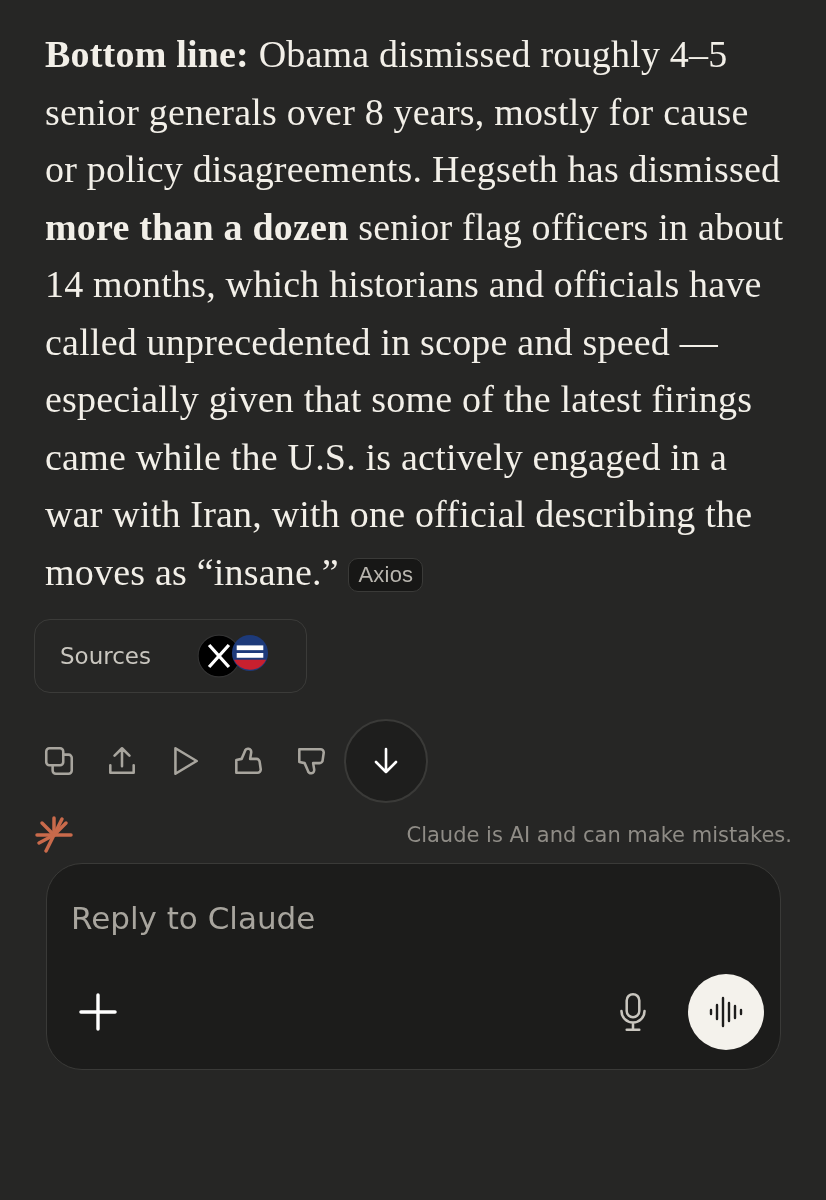 This screenshot has width=826, height=1200. What do you see at coordinates (386, 574) in the screenshot?
I see `citation-link: Axios` at bounding box center [386, 574].